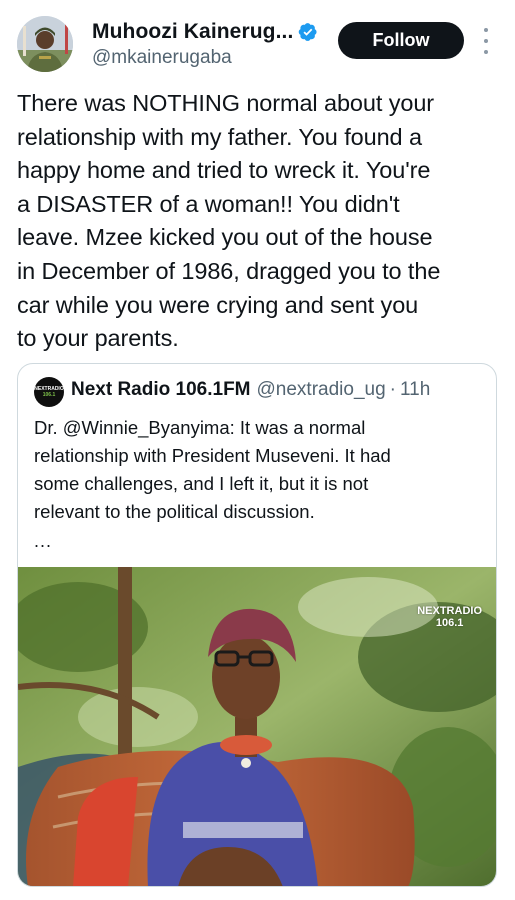  What do you see at coordinates (308, 32) in the screenshot?
I see `verified-badge-icon` at bounding box center [308, 32].